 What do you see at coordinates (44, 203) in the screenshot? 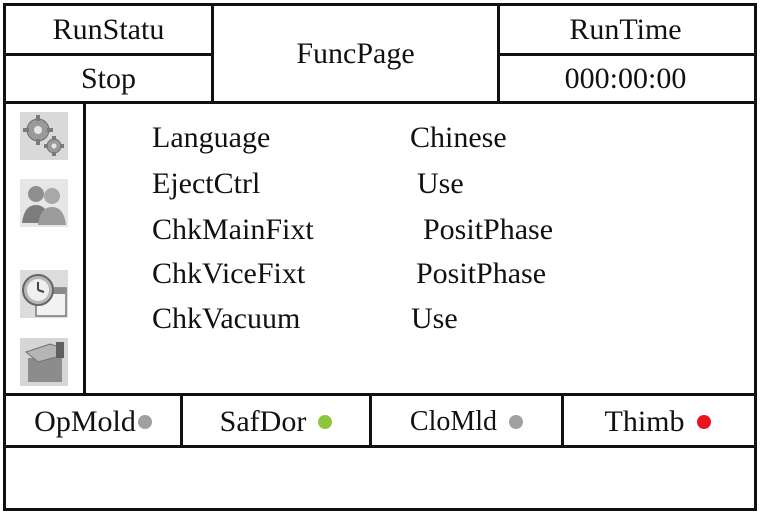
I see `users-icon` at bounding box center [44, 203].